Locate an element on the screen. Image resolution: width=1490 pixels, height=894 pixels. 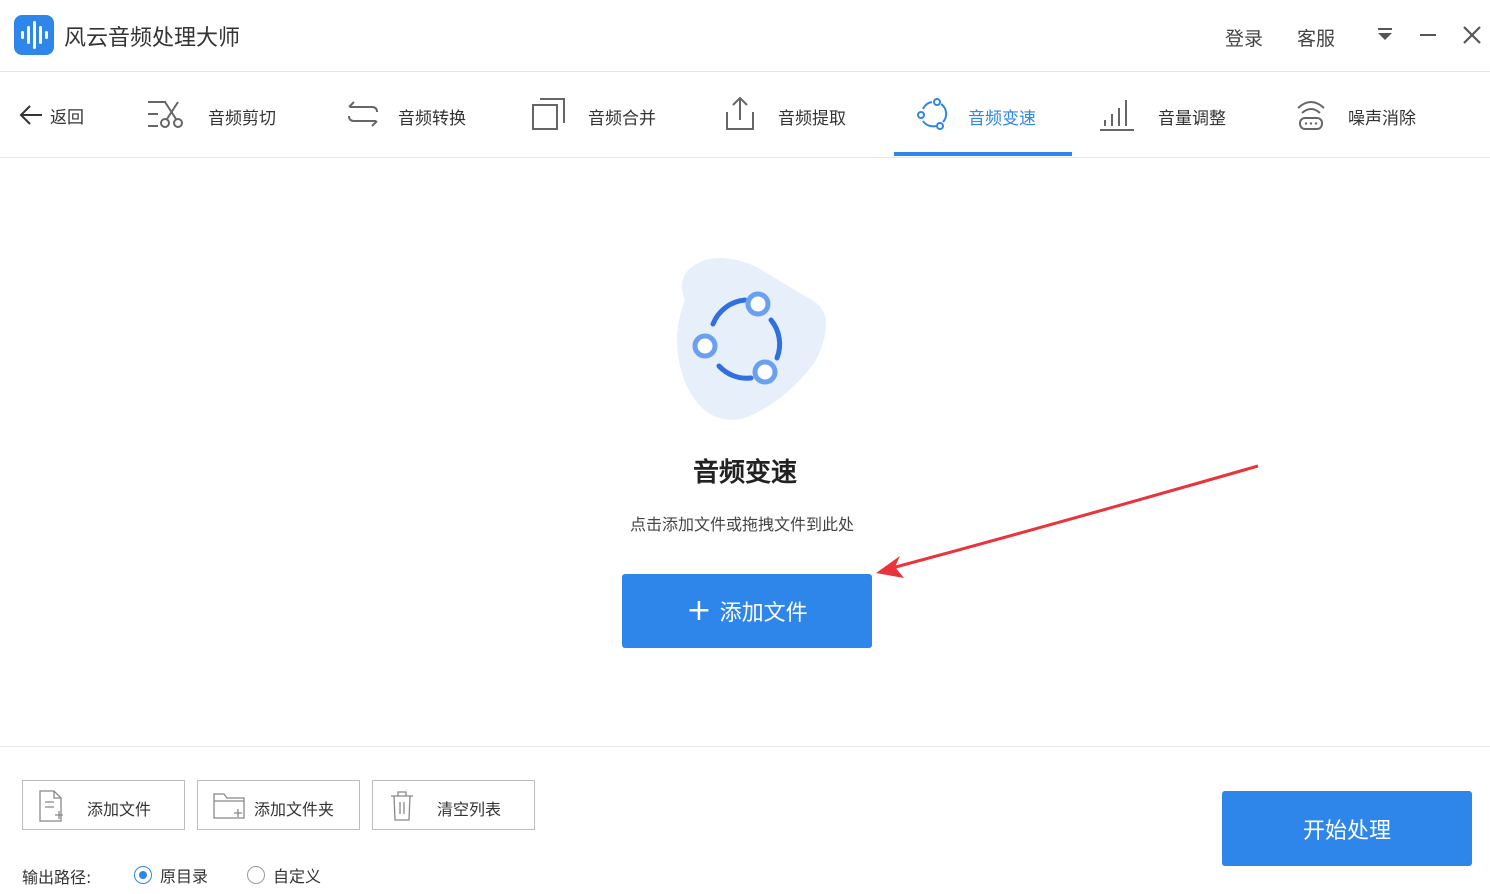
start-process-label: 开始处理 is located at coordinates (1346, 831).